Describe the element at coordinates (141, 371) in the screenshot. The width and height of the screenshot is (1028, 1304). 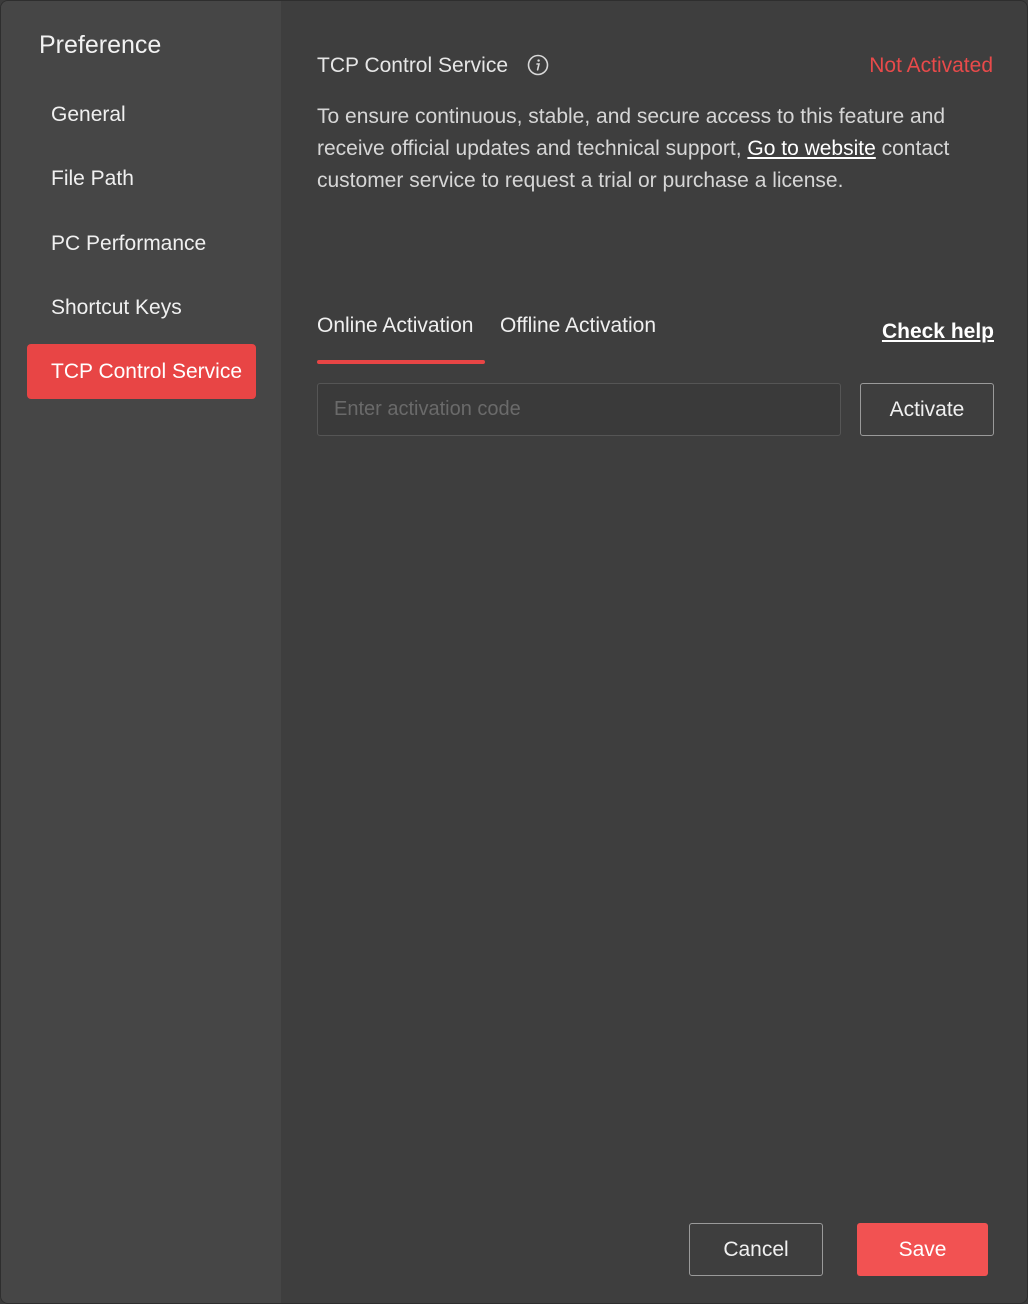
I see `sidebar-item-tcp-control-service: TCP Control Service` at that location.